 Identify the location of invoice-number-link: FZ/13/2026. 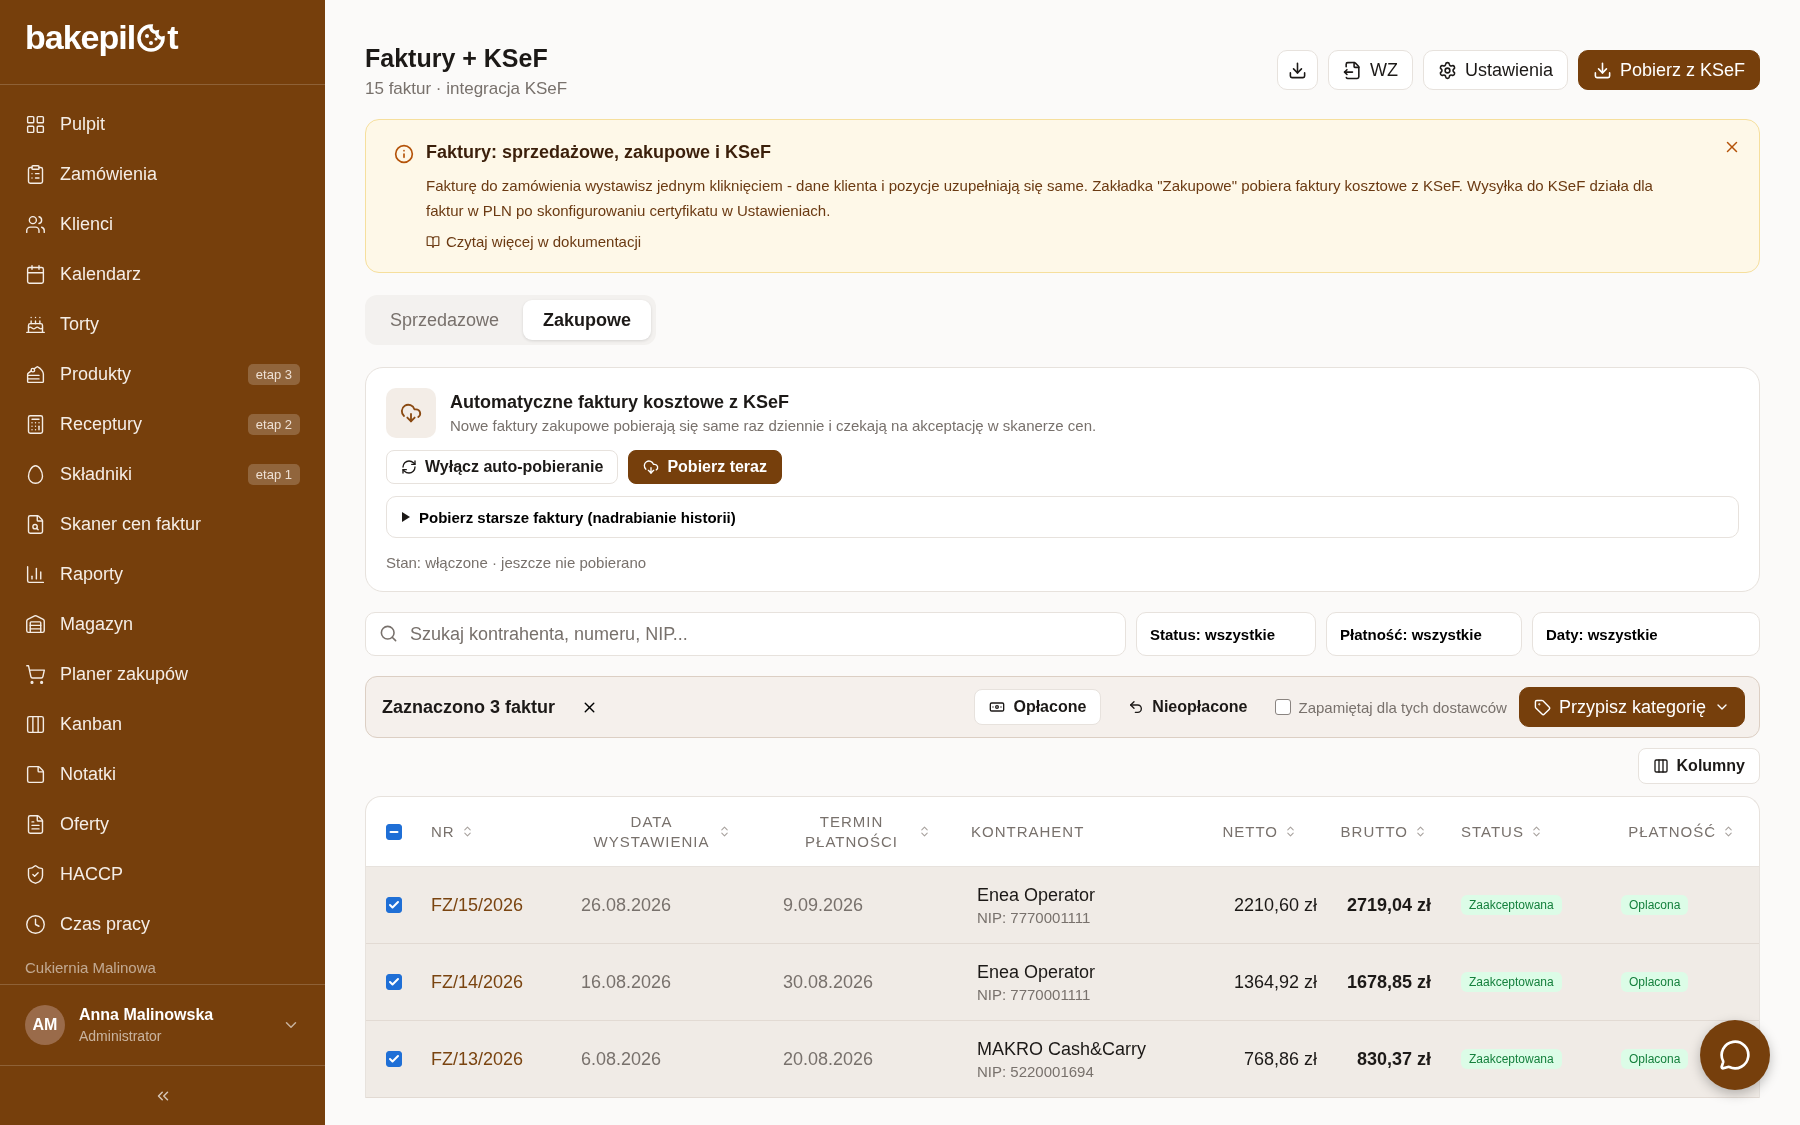
(477, 1059).